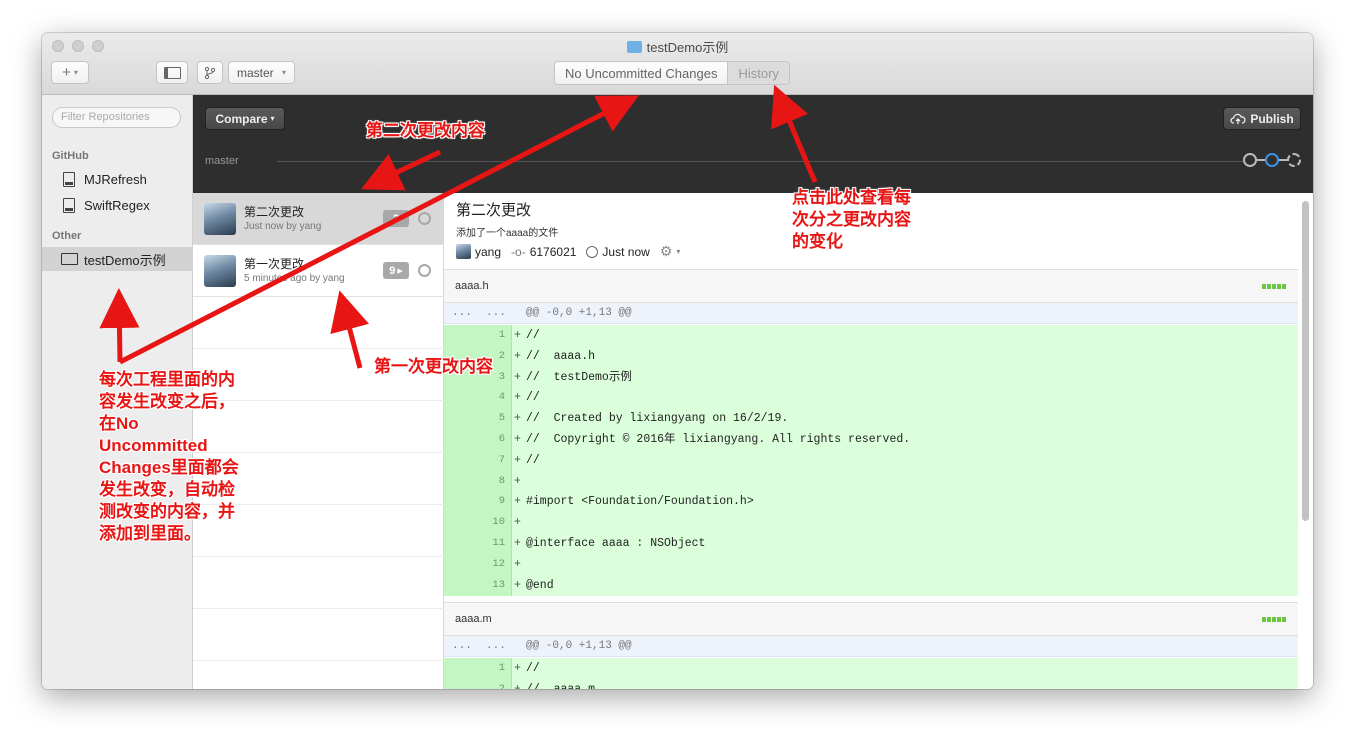 This screenshot has width=1355, height=739. Describe the element at coordinates (677, 46) in the screenshot. I see `window-title: testDemo示例` at that location.